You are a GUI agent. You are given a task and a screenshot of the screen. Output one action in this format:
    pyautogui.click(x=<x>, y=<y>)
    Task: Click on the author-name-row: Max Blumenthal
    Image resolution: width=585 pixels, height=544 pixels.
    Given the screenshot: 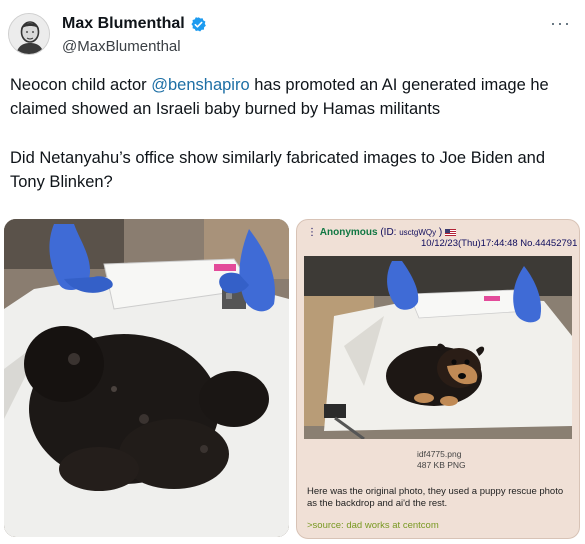 What is the action you would take?
    pyautogui.click(x=134, y=24)
    